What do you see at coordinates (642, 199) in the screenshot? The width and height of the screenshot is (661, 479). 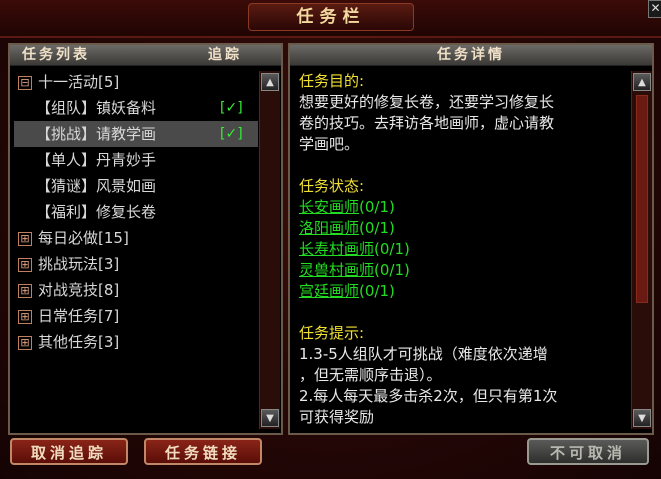 I see `scroll-thumb` at bounding box center [642, 199].